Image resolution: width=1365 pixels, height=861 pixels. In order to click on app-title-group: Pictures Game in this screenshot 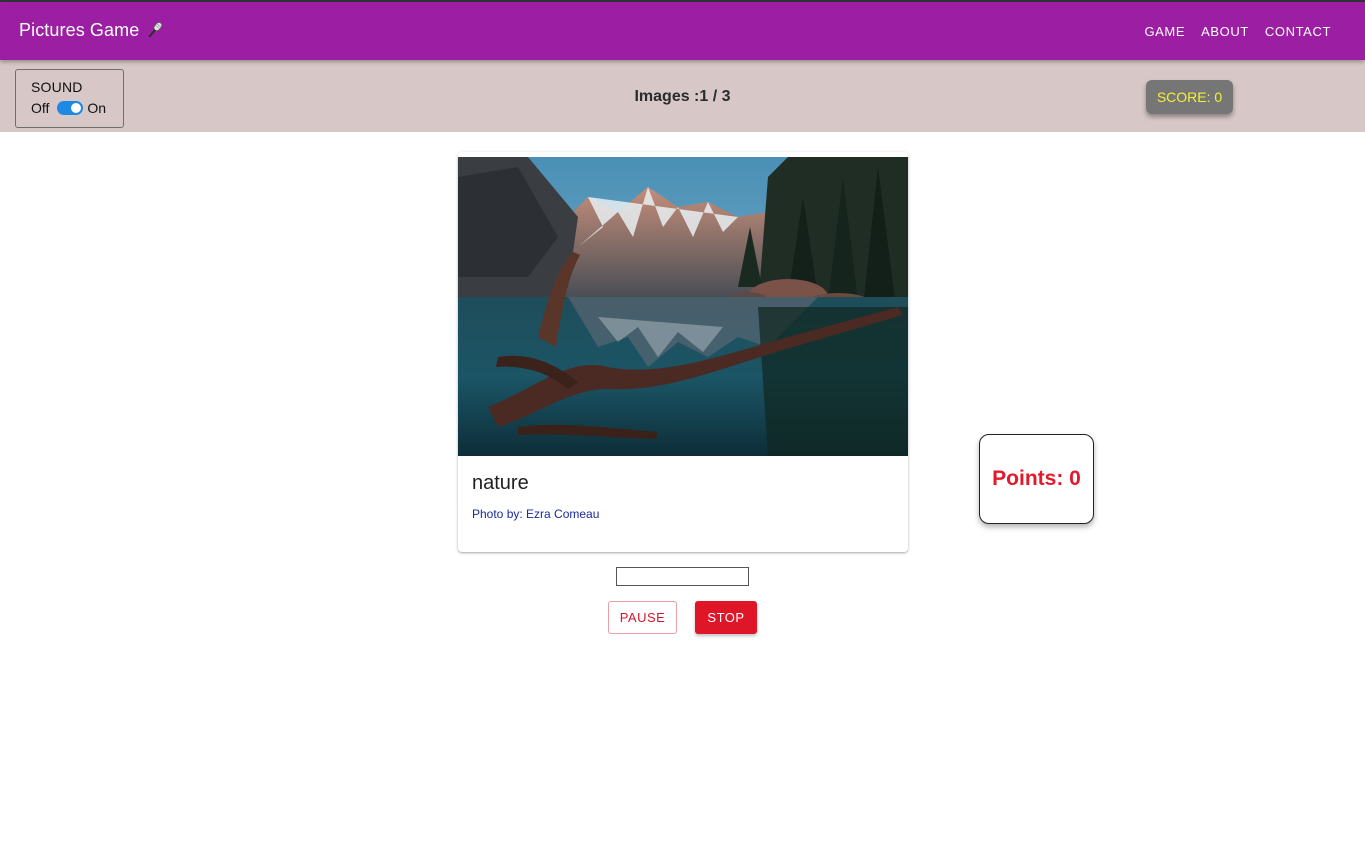, I will do `click(92, 30)`.